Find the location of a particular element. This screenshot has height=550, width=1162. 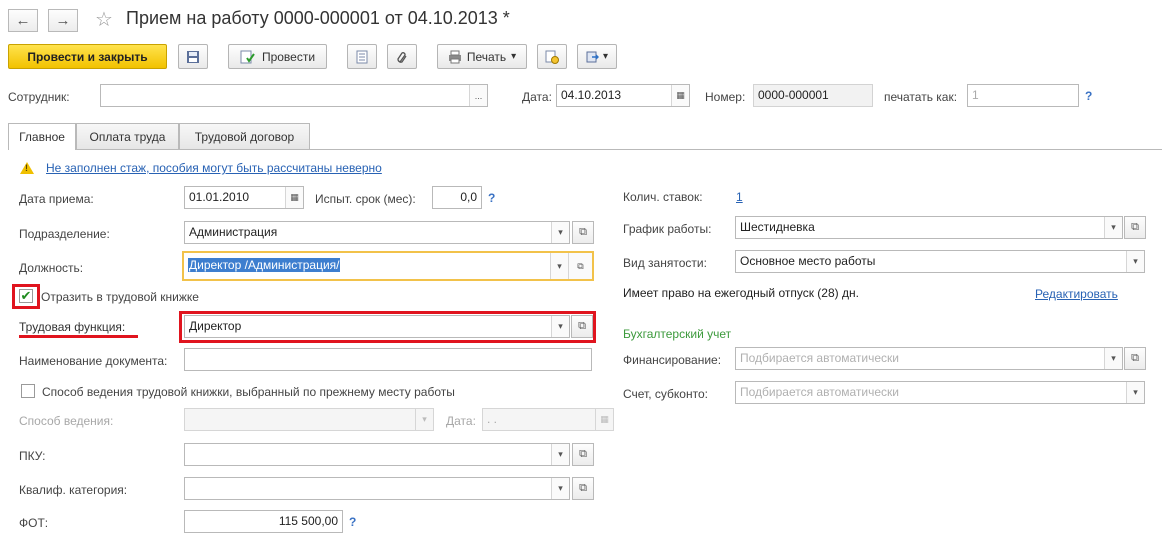

hire-date-calendar-button: ▦ is located at coordinates (294, 197).